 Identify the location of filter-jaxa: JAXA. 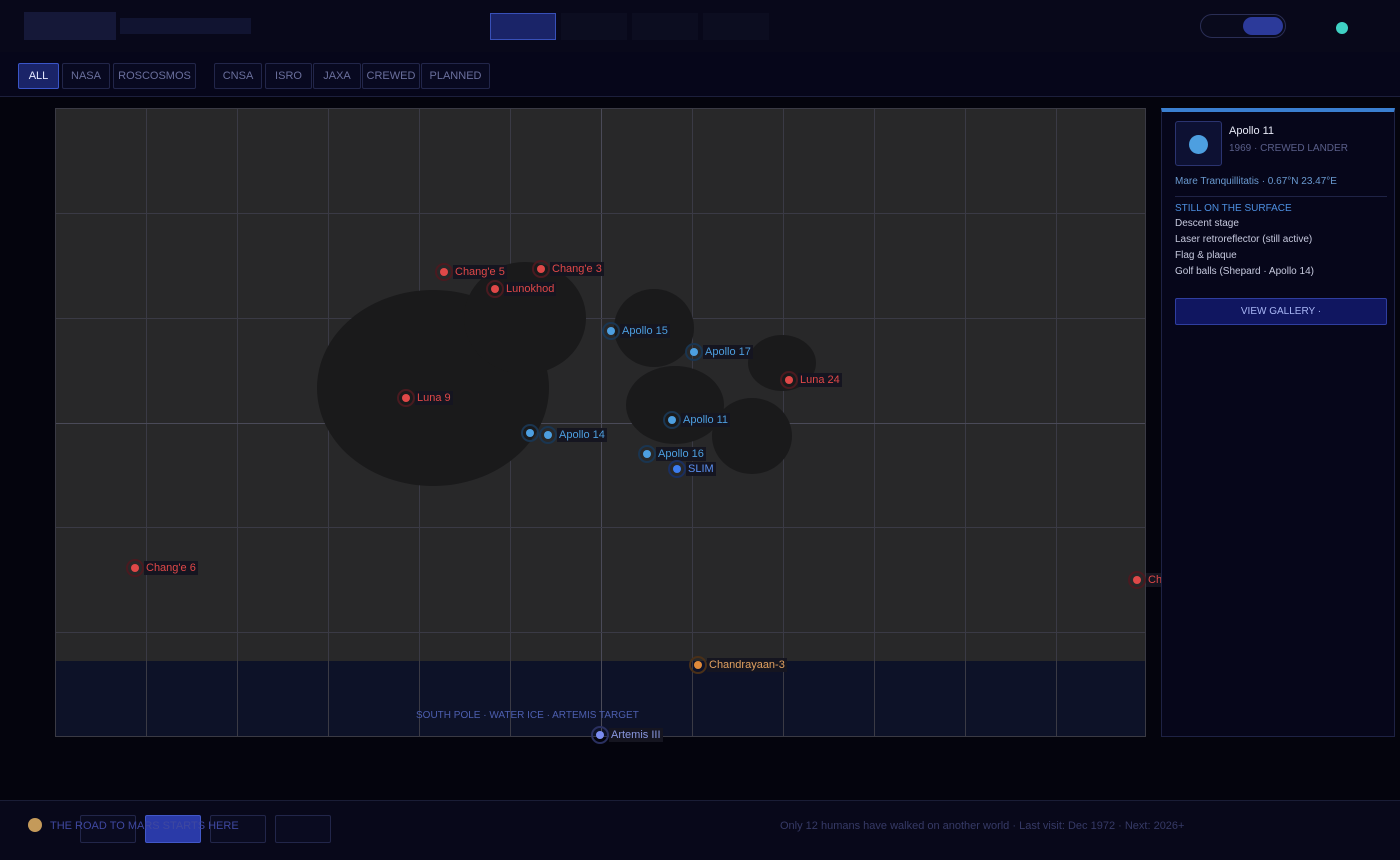
(337, 76).